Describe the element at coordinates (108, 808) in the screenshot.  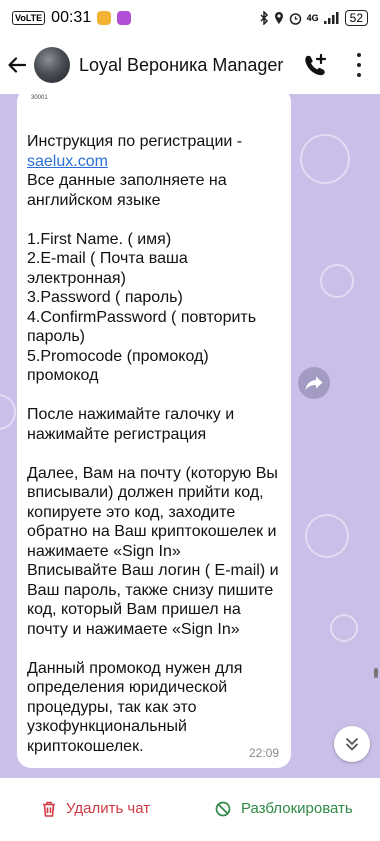
I see `delete-chat-label: Удалить чат` at that location.